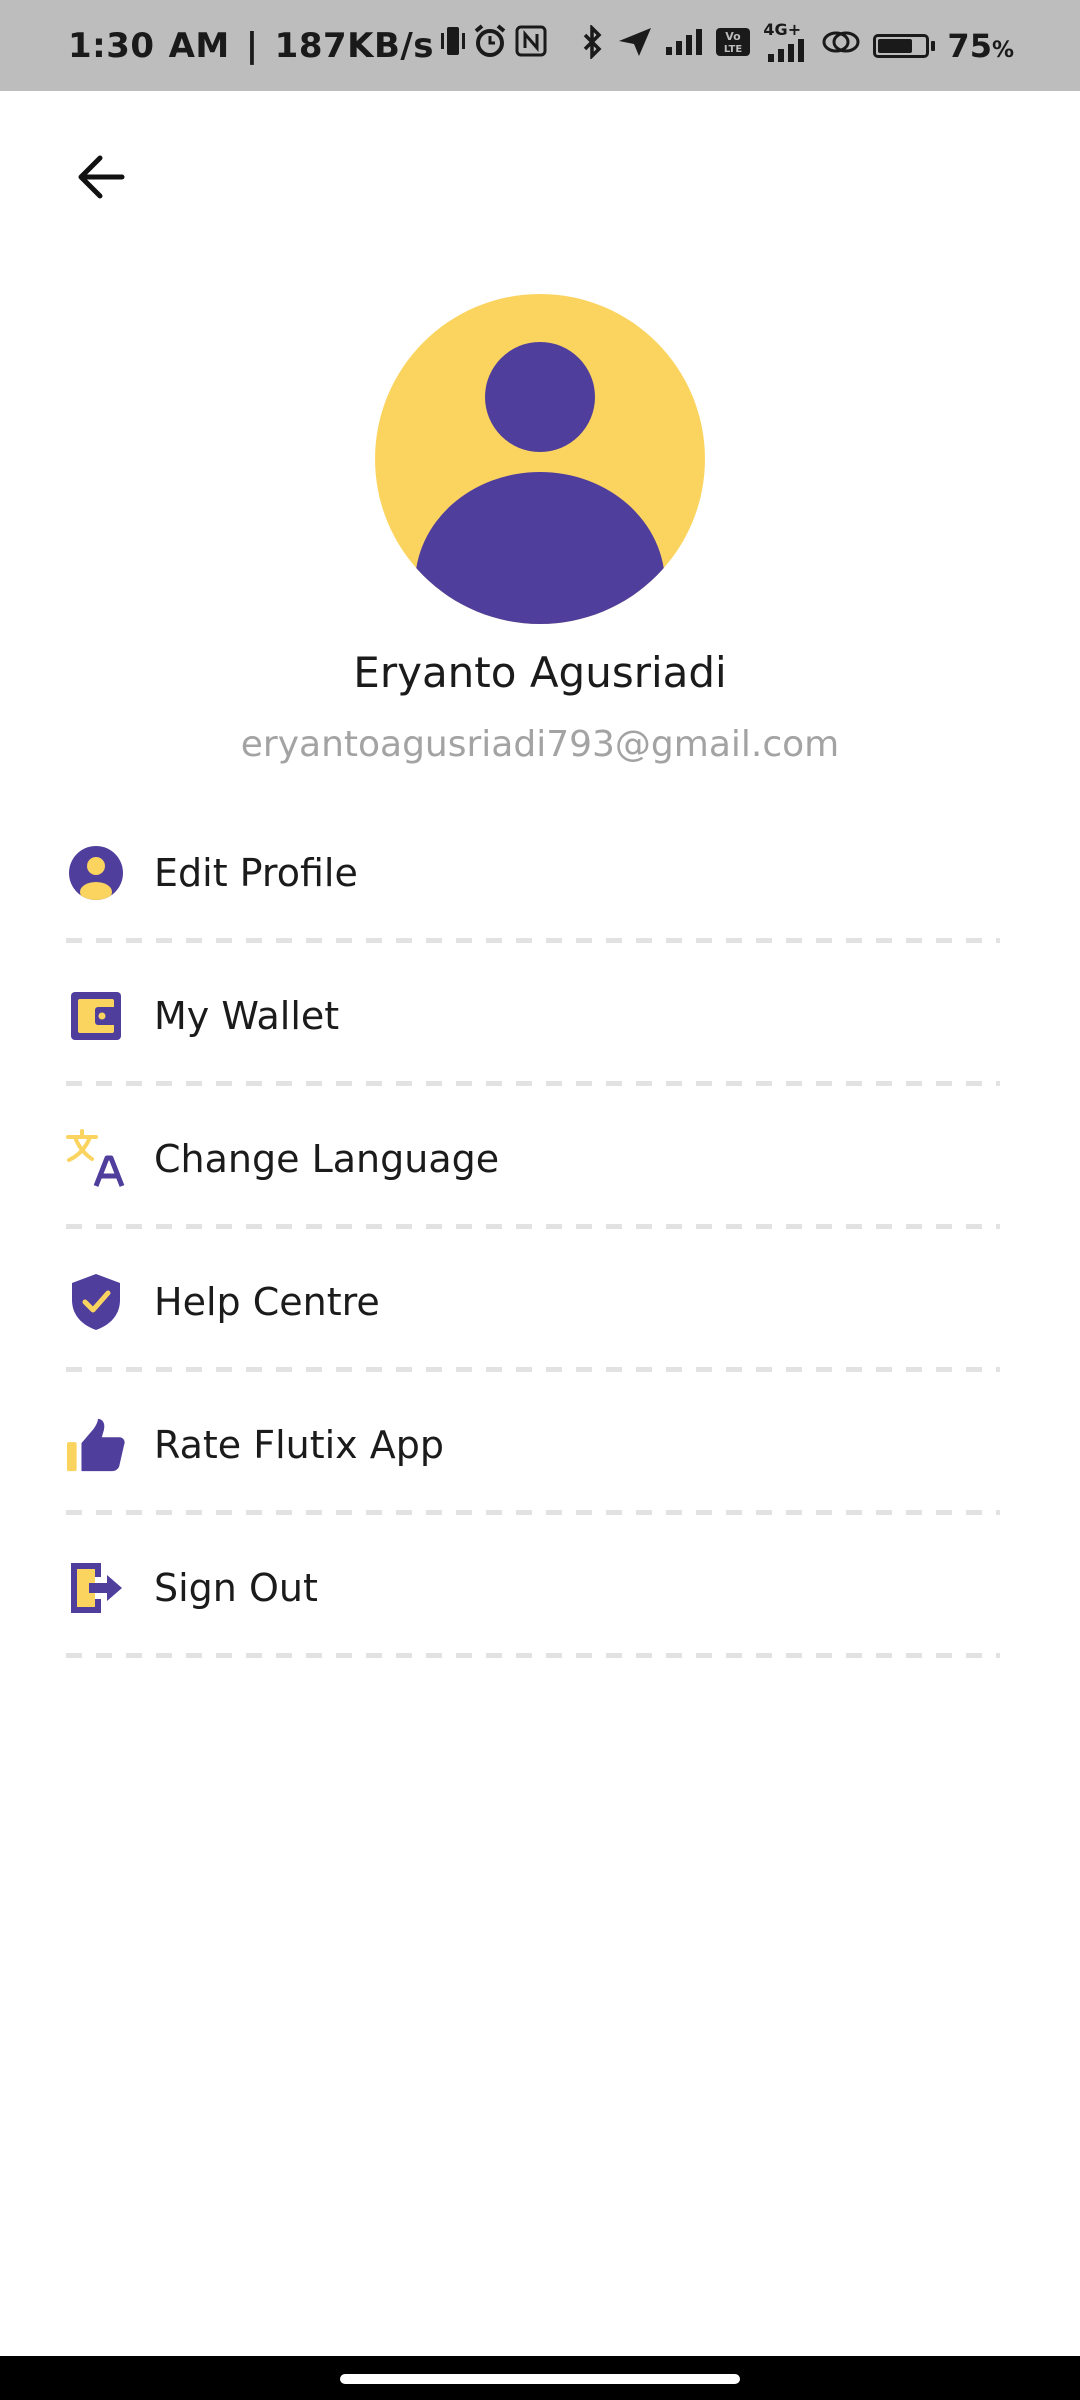  What do you see at coordinates (327, 1158) in the screenshot?
I see `menu-label-change-language: Change Language` at bounding box center [327, 1158].